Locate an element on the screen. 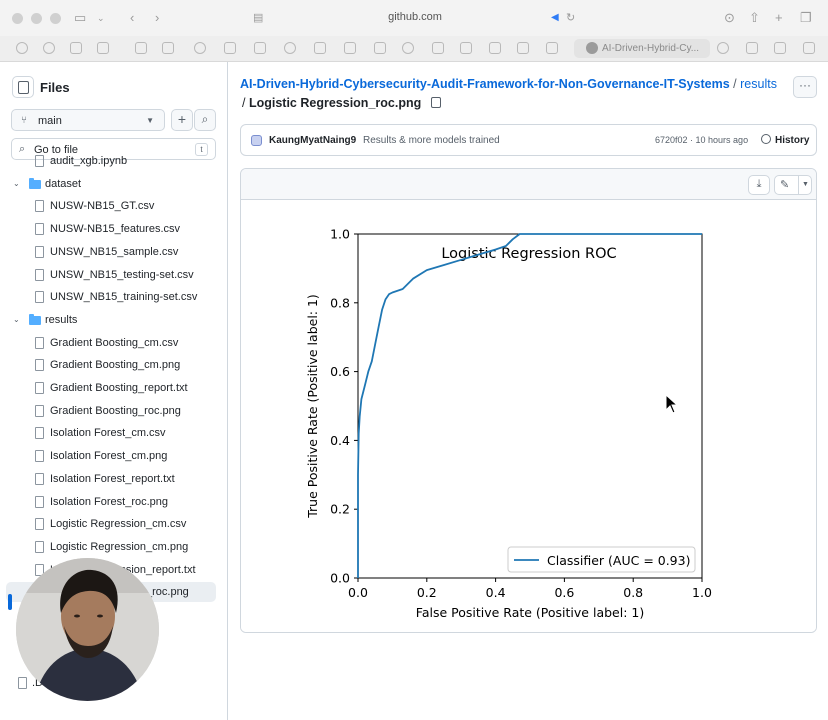 The image size is (828, 720). sidebar-icon: ▭ is located at coordinates (80, 18).